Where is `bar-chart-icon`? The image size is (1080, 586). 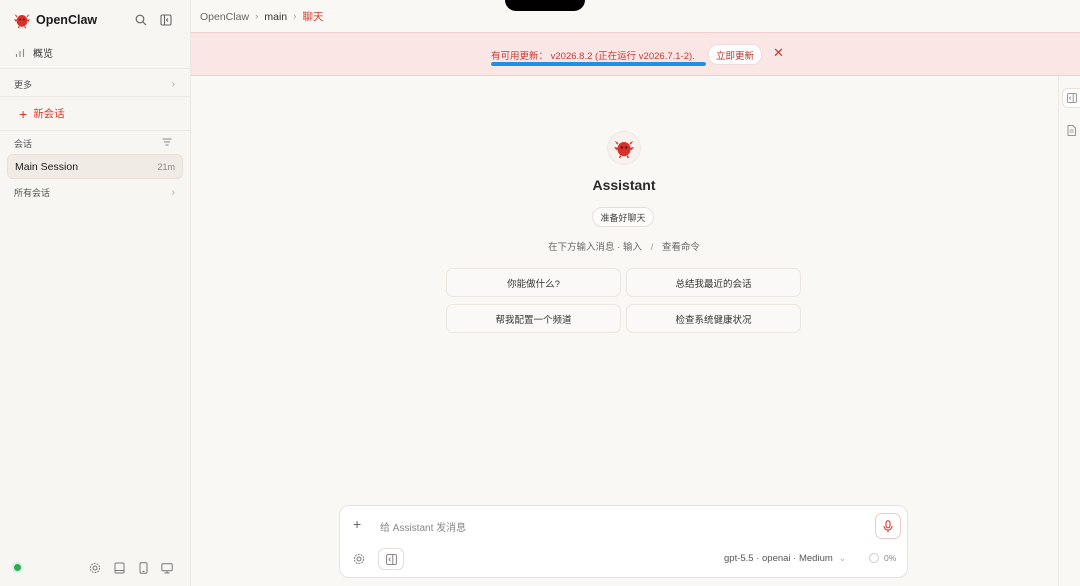
bar-chart-icon is located at coordinates (20, 52).